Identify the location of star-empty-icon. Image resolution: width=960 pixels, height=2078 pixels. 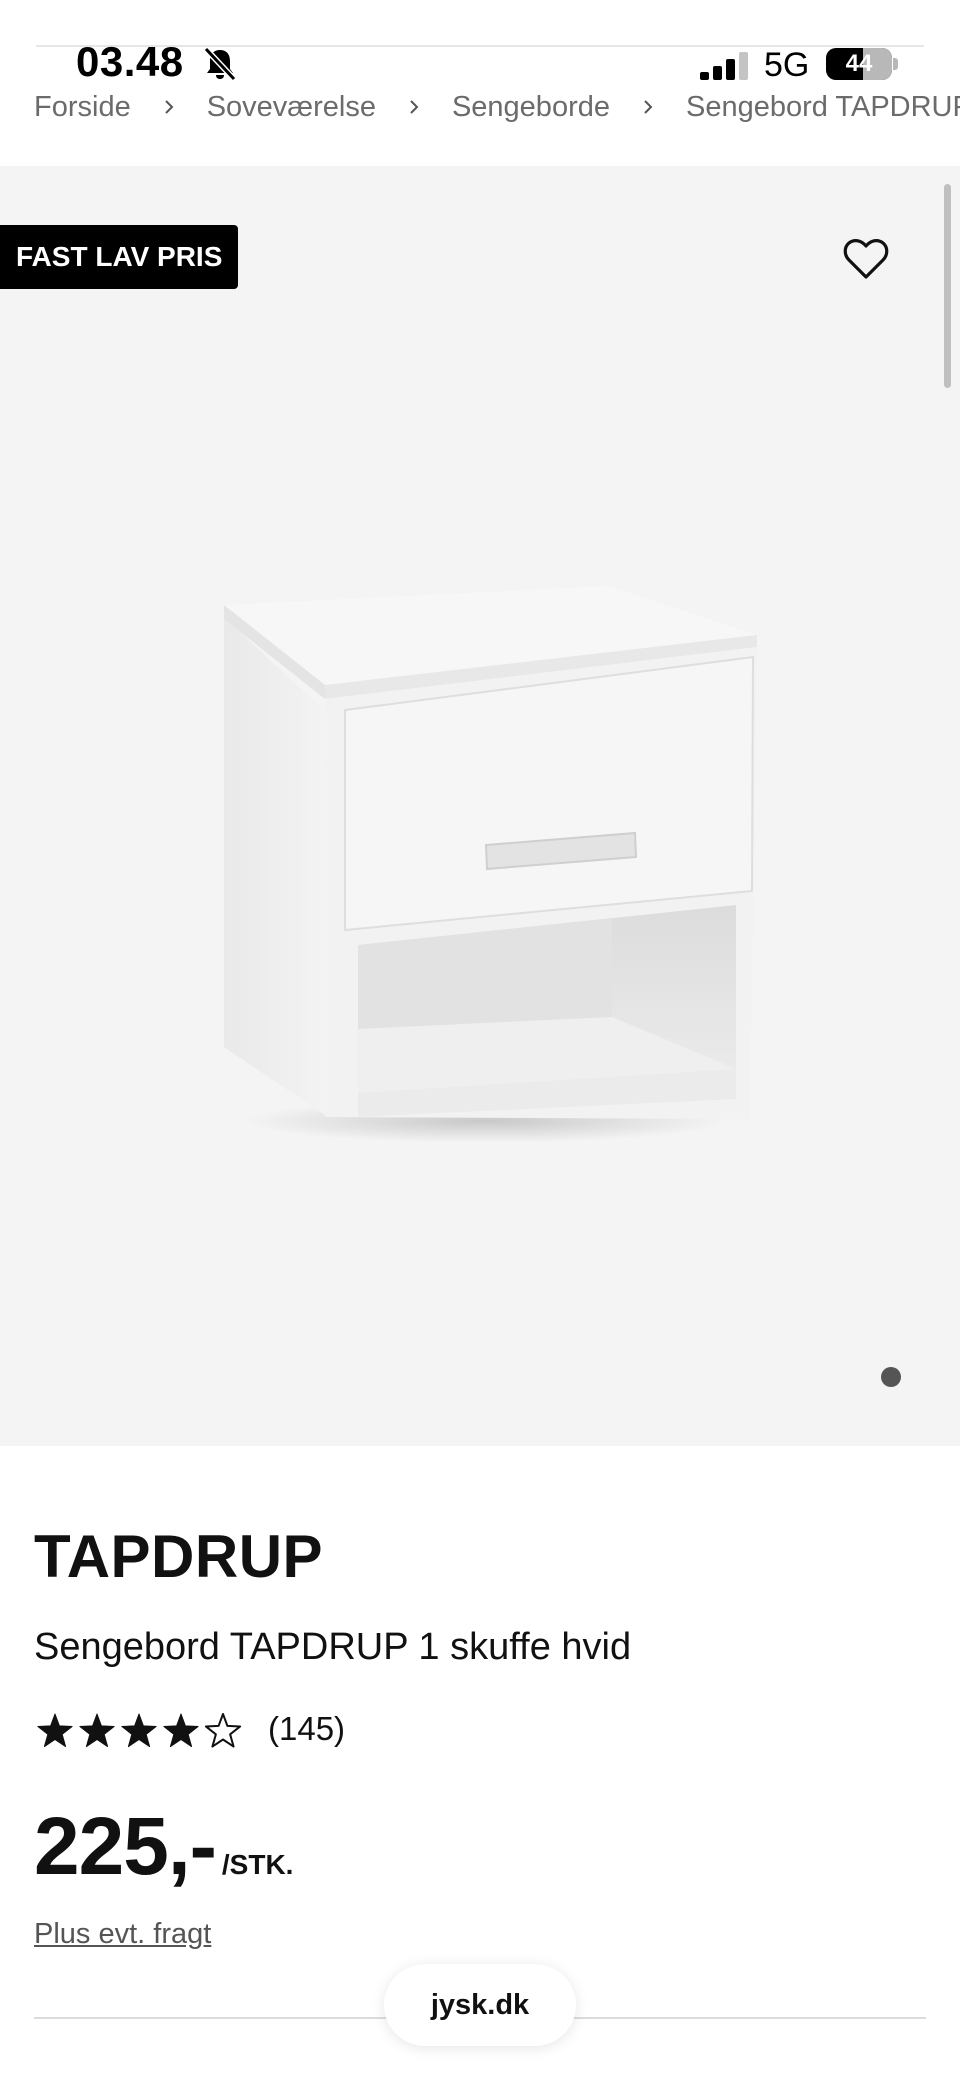
(223, 1730).